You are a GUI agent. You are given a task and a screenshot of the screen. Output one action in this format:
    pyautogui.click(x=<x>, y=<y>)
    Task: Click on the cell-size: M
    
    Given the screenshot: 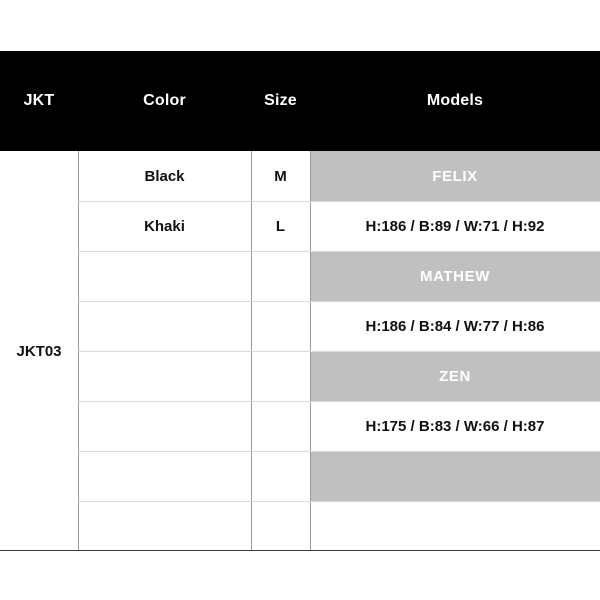 What is the action you would take?
    pyautogui.click(x=280, y=176)
    